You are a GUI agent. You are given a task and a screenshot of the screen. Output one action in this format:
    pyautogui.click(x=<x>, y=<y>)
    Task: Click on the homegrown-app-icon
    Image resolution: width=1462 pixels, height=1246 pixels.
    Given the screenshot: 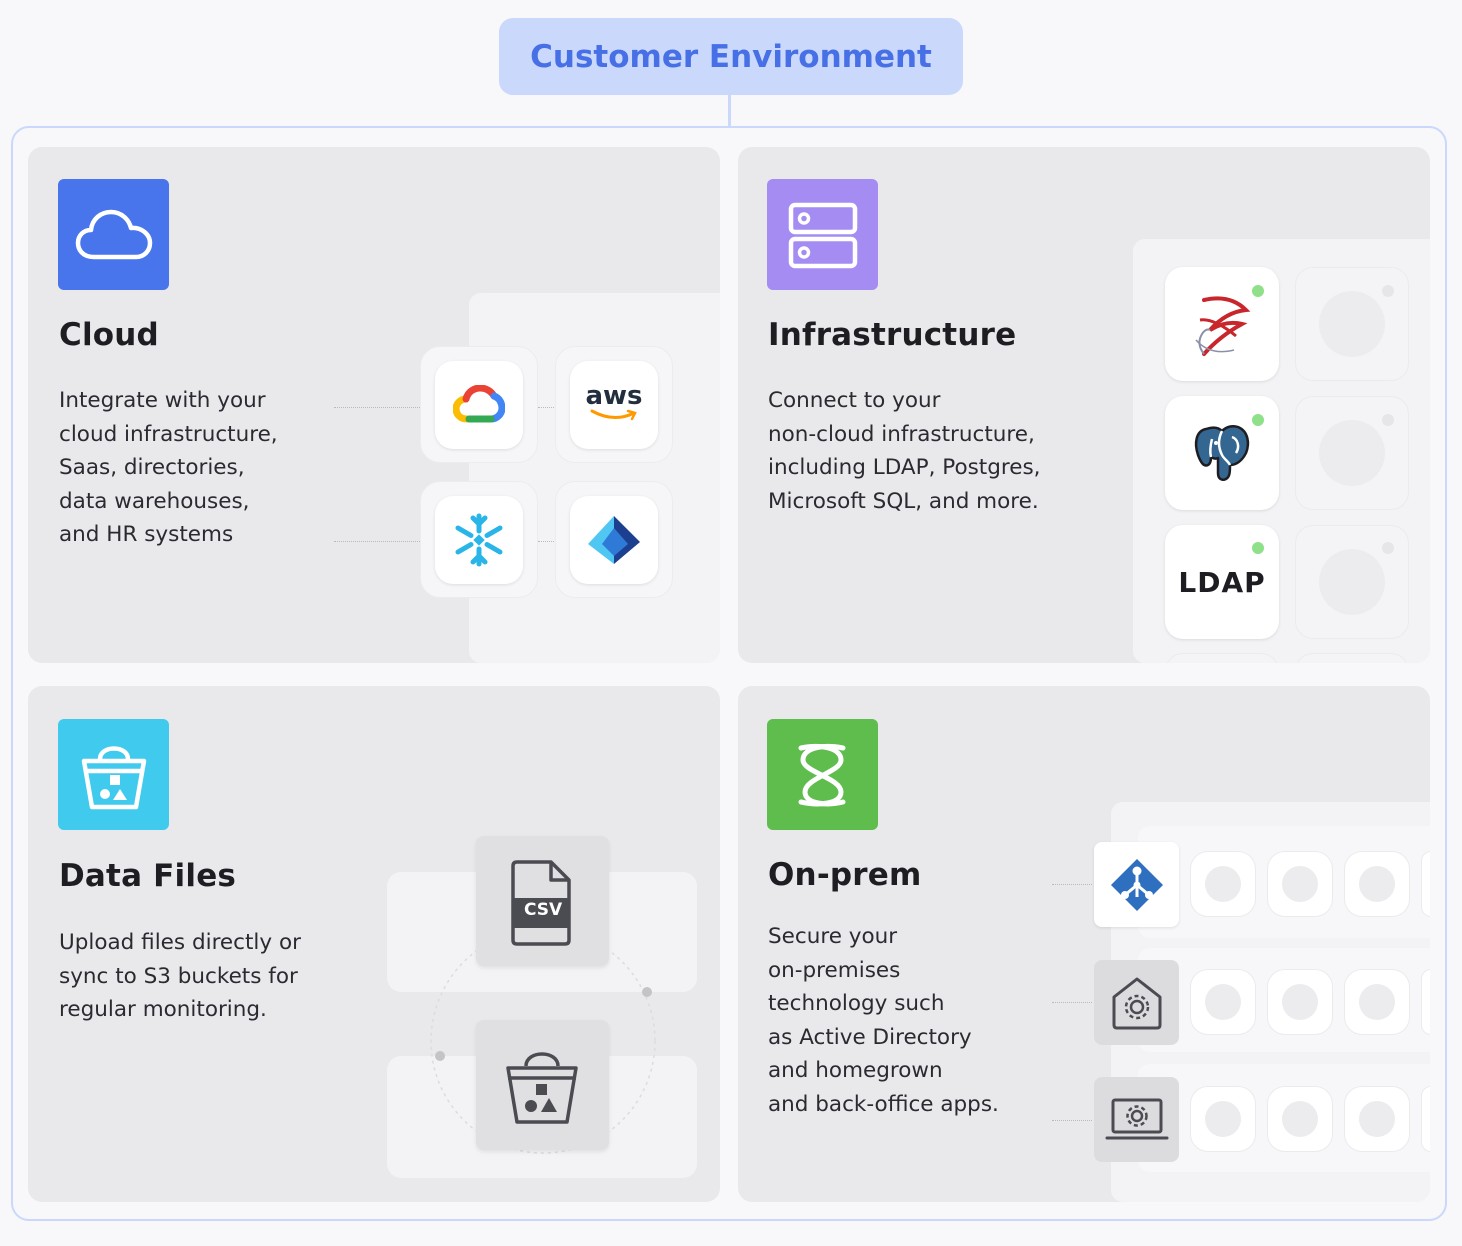 What is the action you would take?
    pyautogui.click(x=1136, y=1002)
    